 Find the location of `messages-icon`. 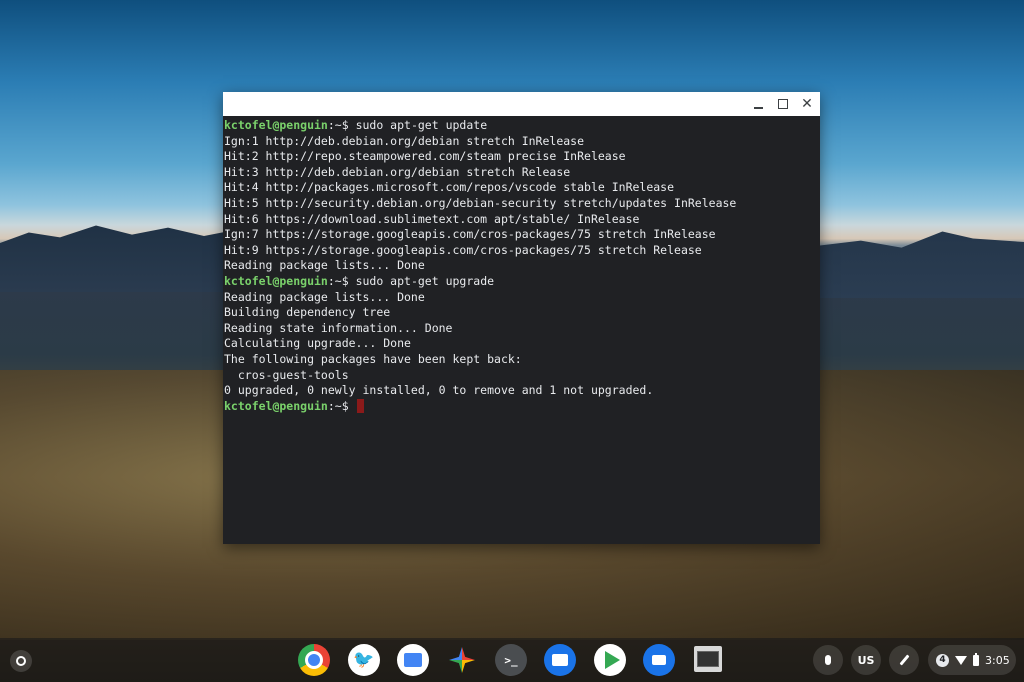

messages-icon is located at coordinates (560, 660).